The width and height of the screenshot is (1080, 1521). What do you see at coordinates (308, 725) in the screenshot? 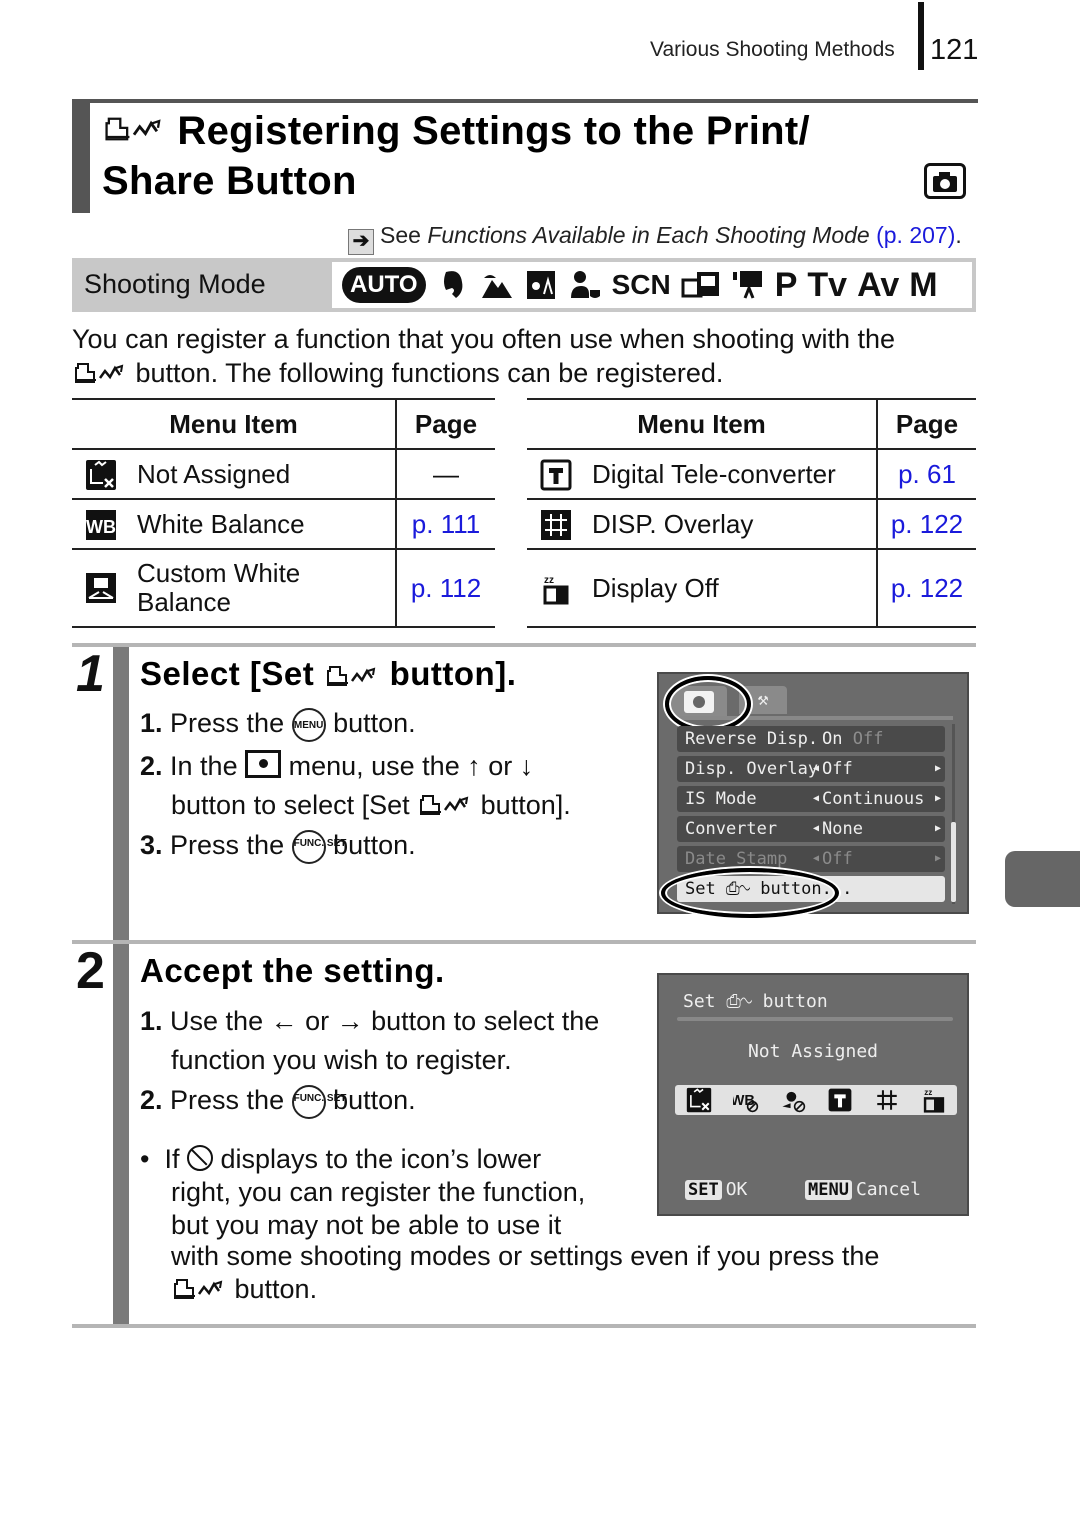
I see `menu-button-icon: MENU` at bounding box center [308, 725].